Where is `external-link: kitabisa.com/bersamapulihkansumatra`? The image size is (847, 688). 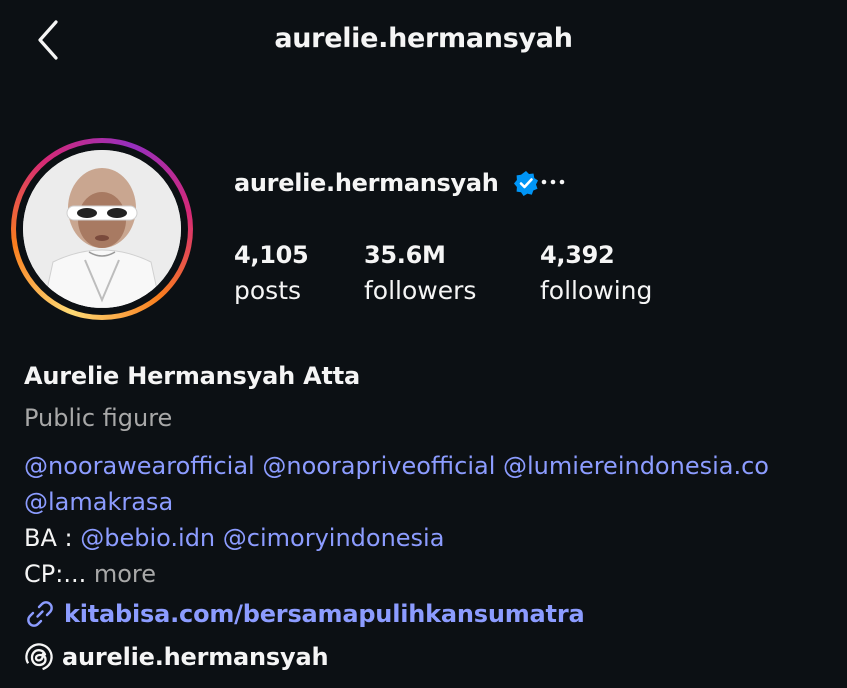
external-link: kitabisa.com/bersamapulihkansumatra is located at coordinates (304, 614).